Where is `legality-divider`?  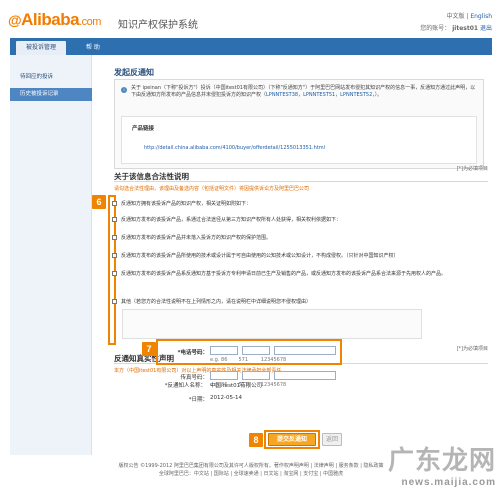 legality-divider is located at coordinates (301, 181).